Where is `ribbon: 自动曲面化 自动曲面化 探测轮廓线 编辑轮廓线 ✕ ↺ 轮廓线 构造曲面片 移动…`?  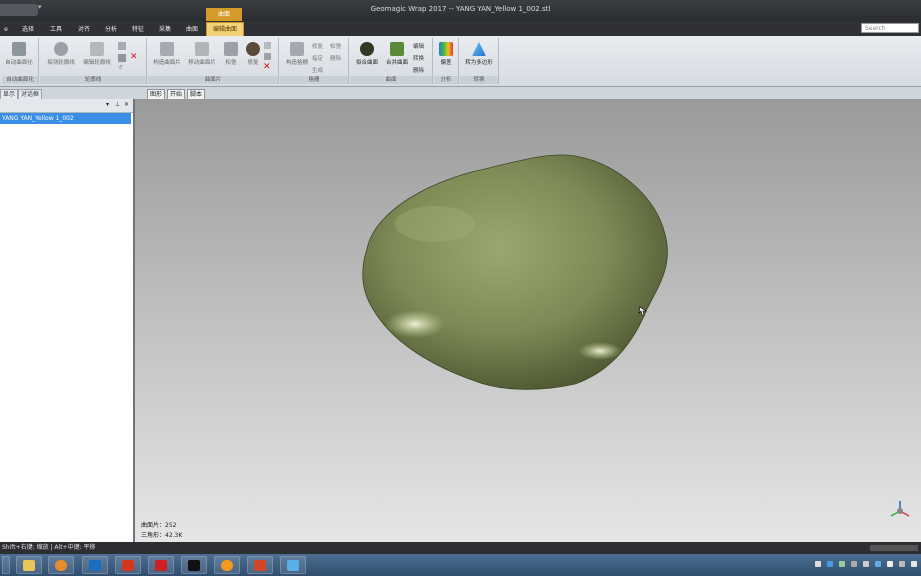 ribbon: 自动曲面化 自动曲面化 探测轮廓线 编辑轮廓线 ✕ ↺ 轮廓线 构造曲面片 移动… is located at coordinates (460, 61).